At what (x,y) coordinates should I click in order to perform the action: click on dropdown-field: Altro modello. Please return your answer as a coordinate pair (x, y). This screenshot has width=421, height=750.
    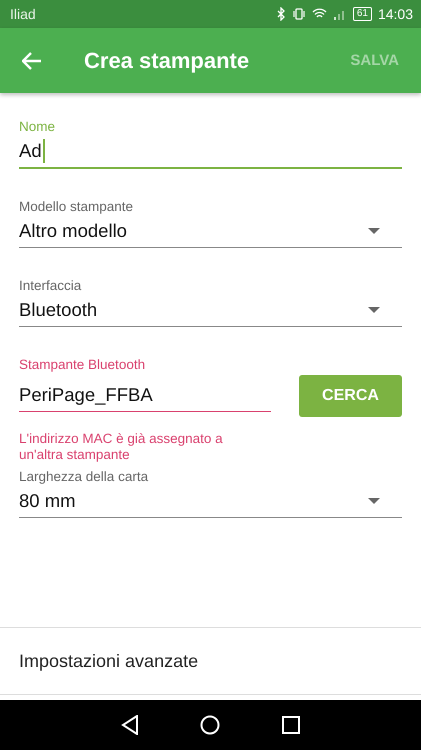
    Looking at the image, I should click on (210, 231).